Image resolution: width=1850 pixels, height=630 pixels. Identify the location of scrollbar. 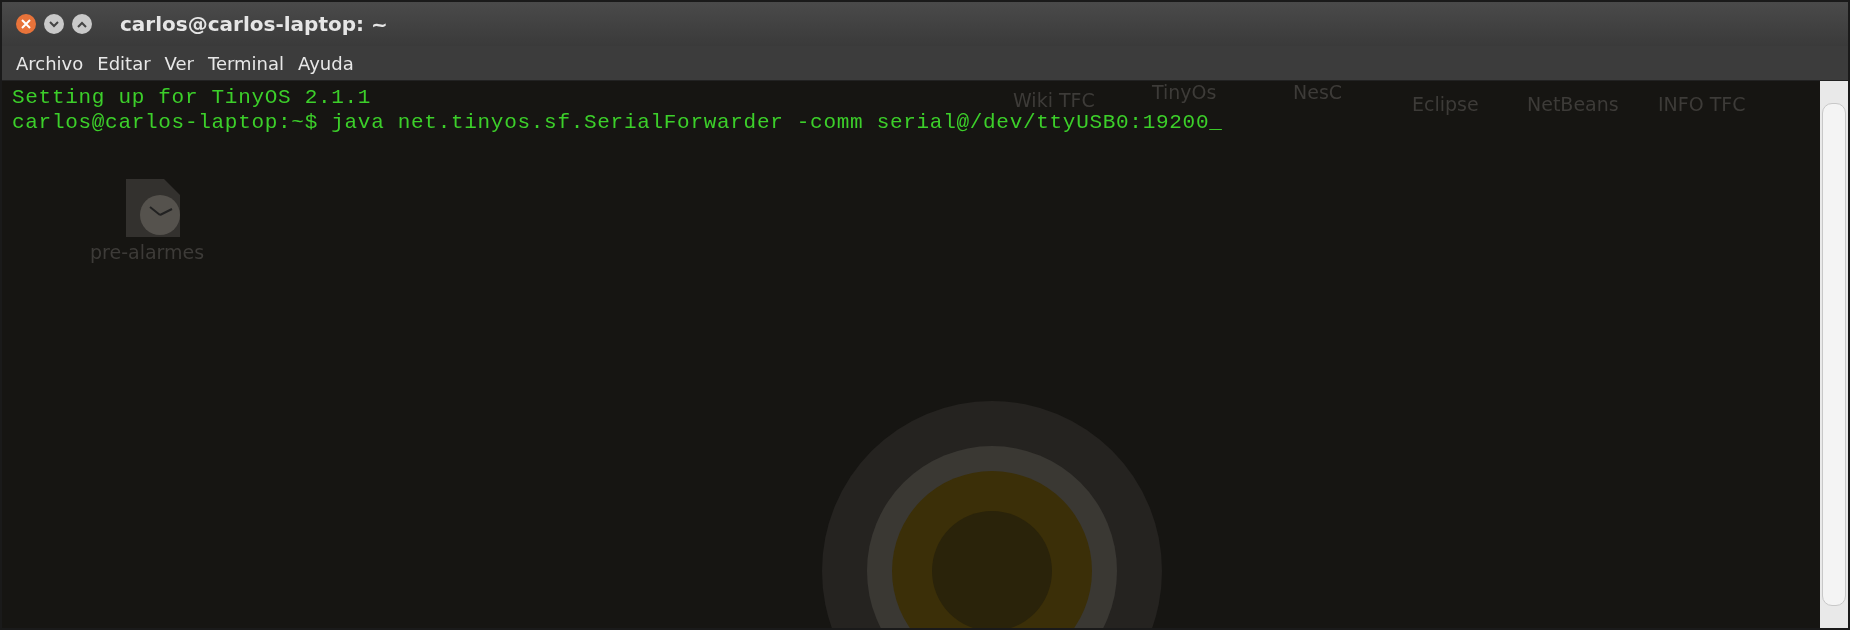
(1834, 354).